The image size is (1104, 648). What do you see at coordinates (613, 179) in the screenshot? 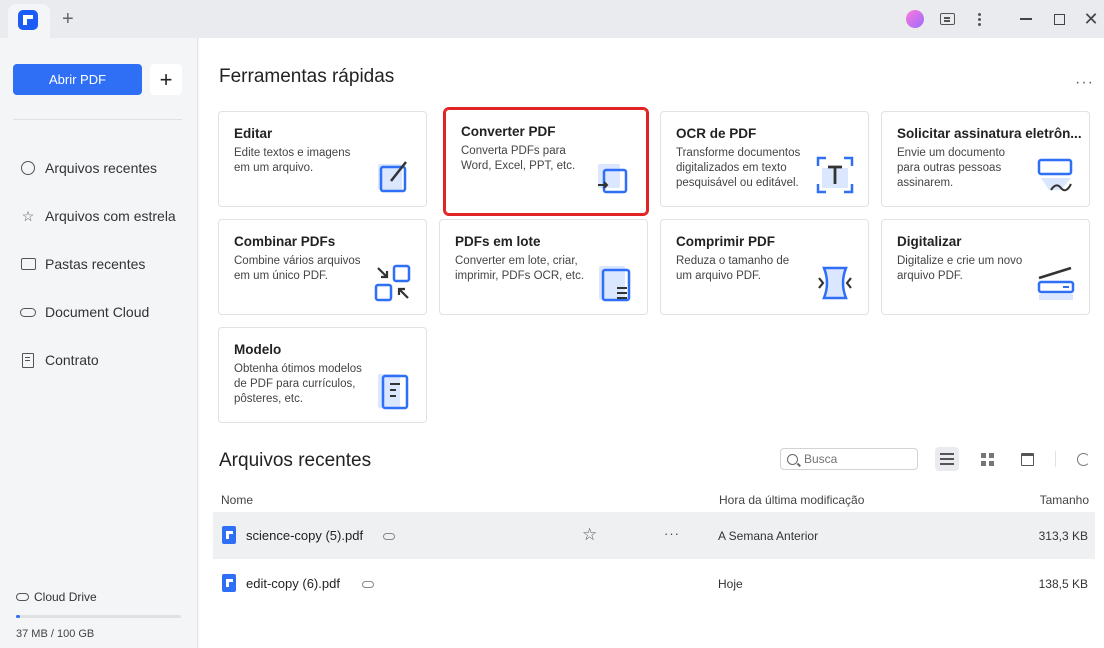
I see `convert-icon` at bounding box center [613, 179].